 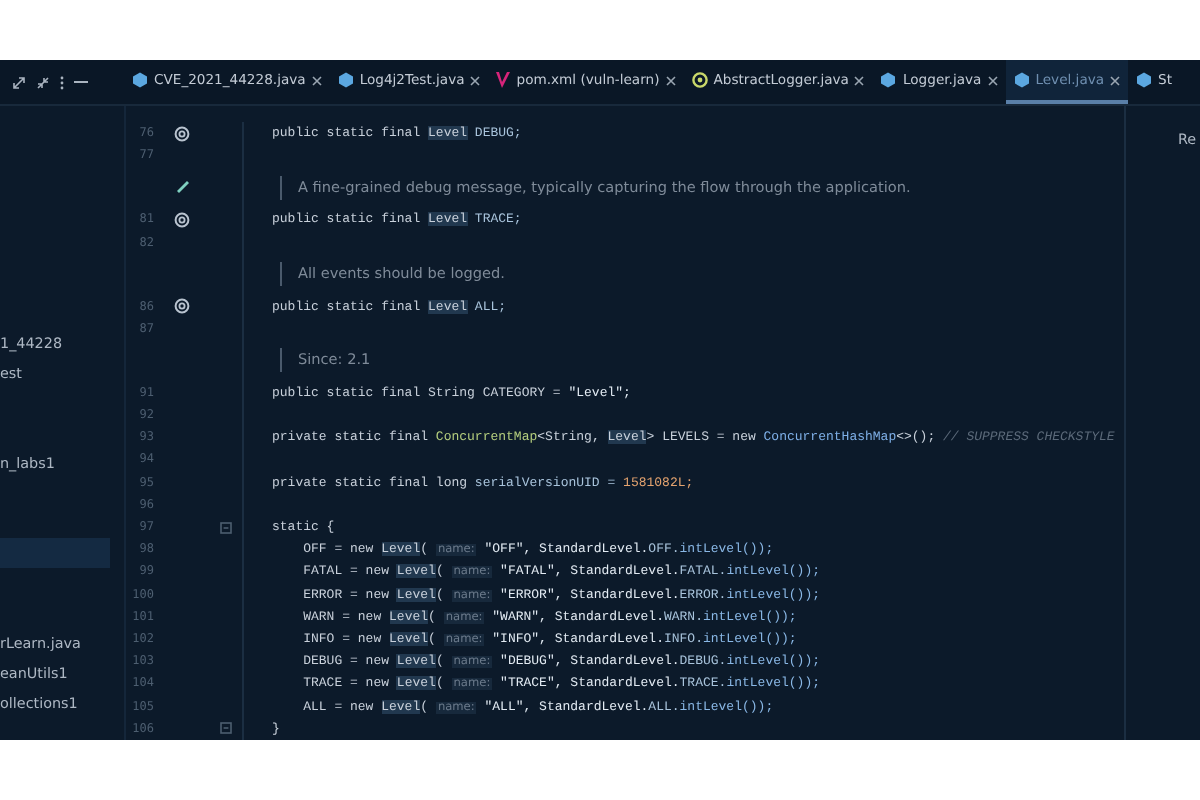 I want to click on maven-v-icon, so click(x=503, y=80).